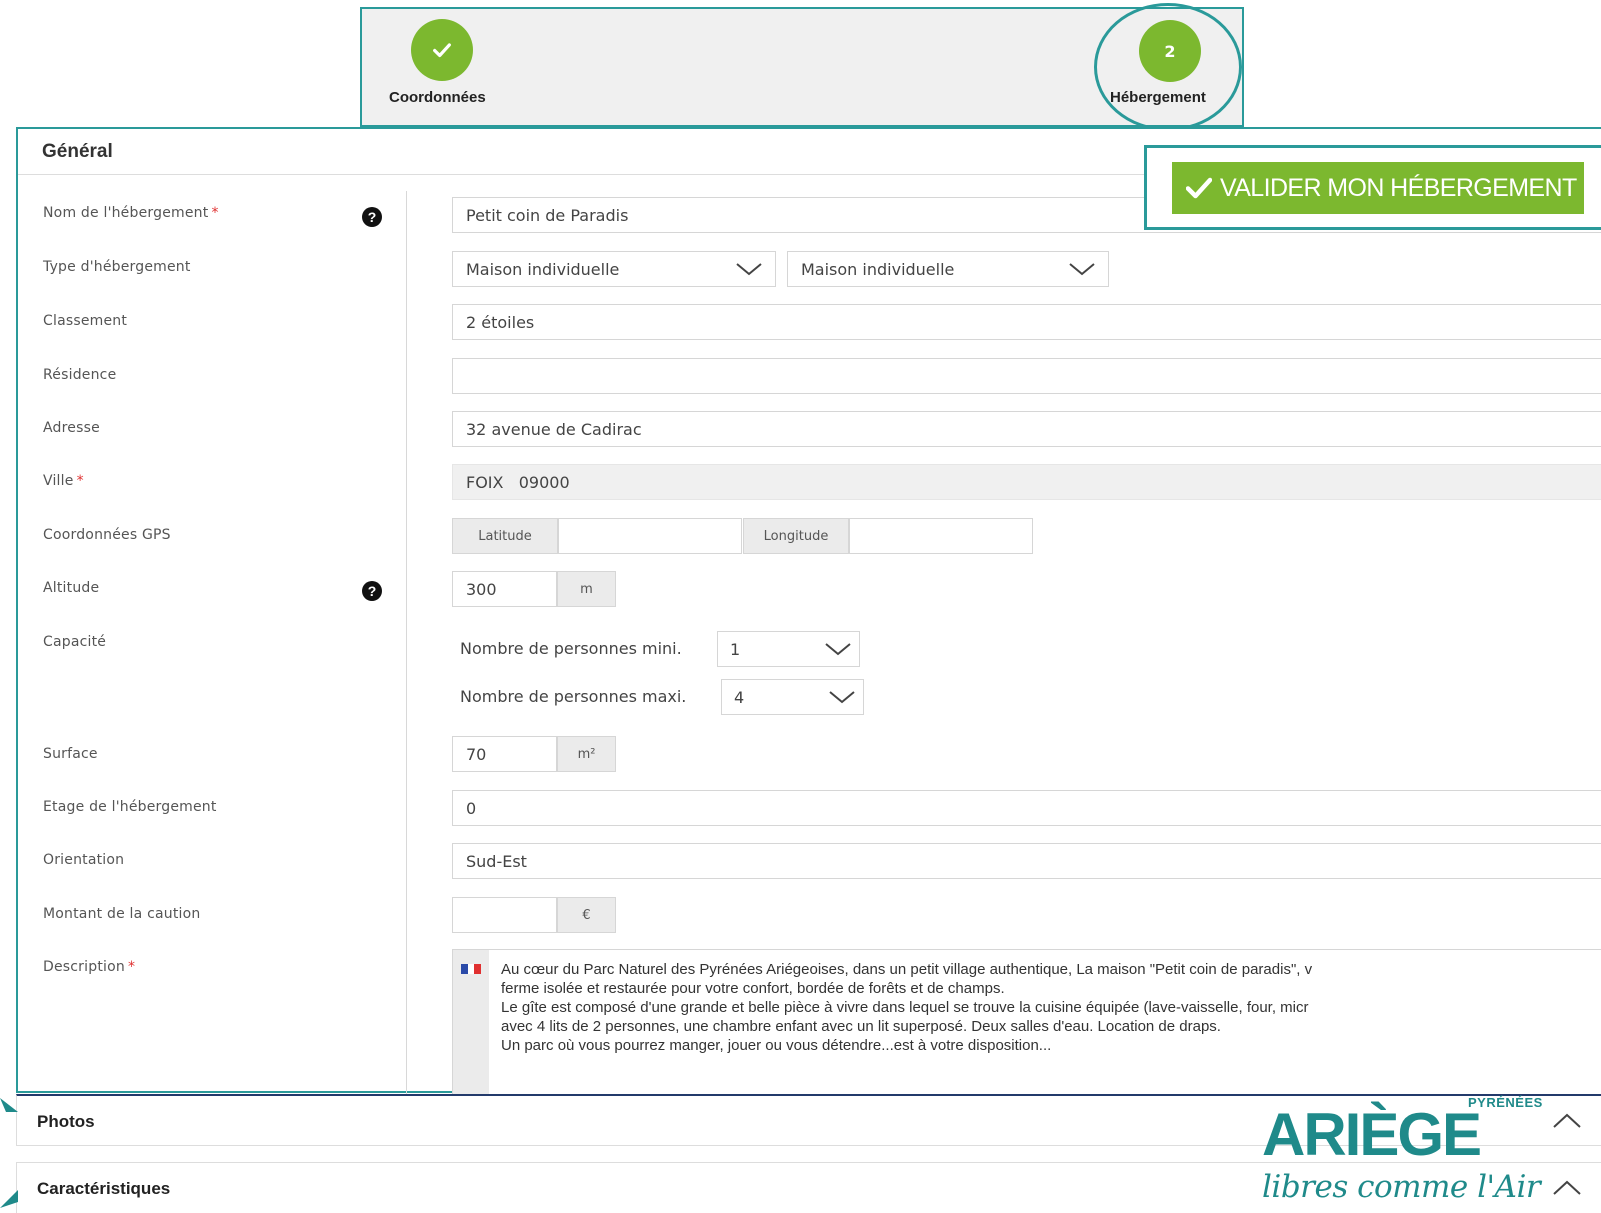  I want to click on validate-hebergement-button: VALIDER MON HÉBERGEMENT, so click(1378, 188).